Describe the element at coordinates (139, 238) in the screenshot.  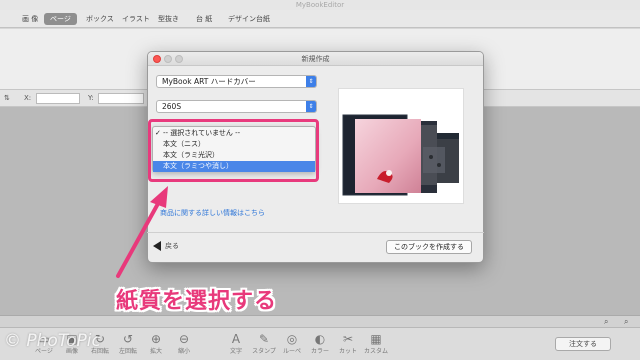
I see `arrow-shaft` at that location.